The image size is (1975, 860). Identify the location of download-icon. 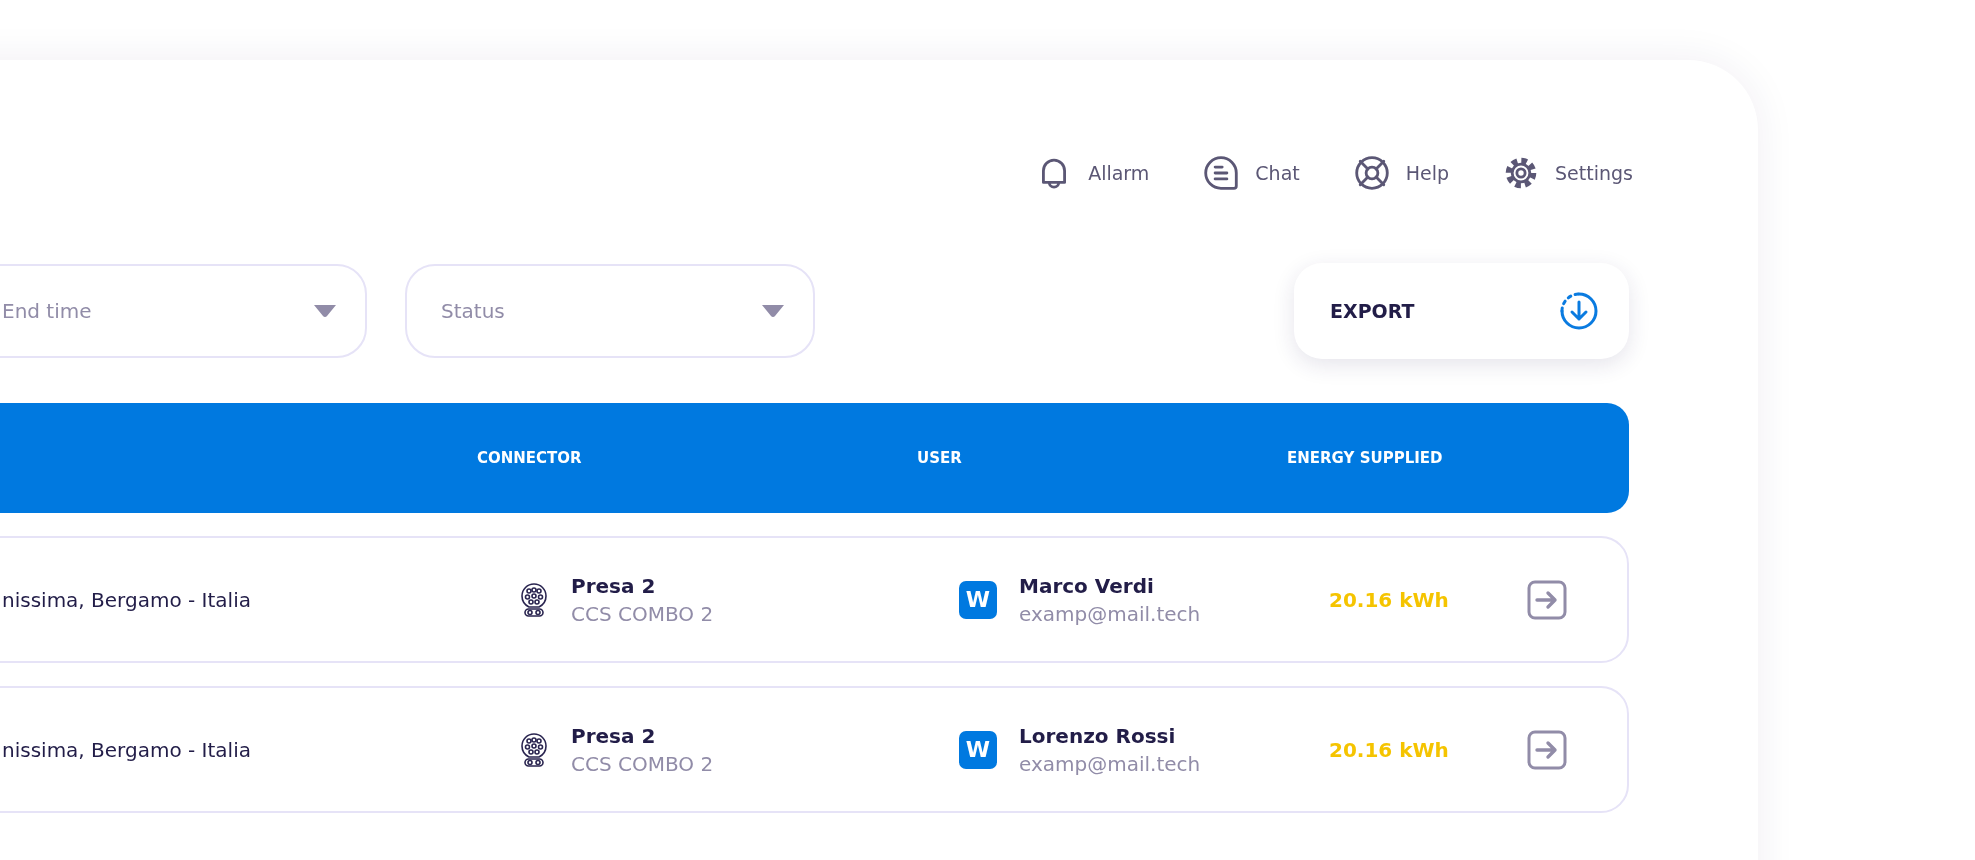
(1579, 311).